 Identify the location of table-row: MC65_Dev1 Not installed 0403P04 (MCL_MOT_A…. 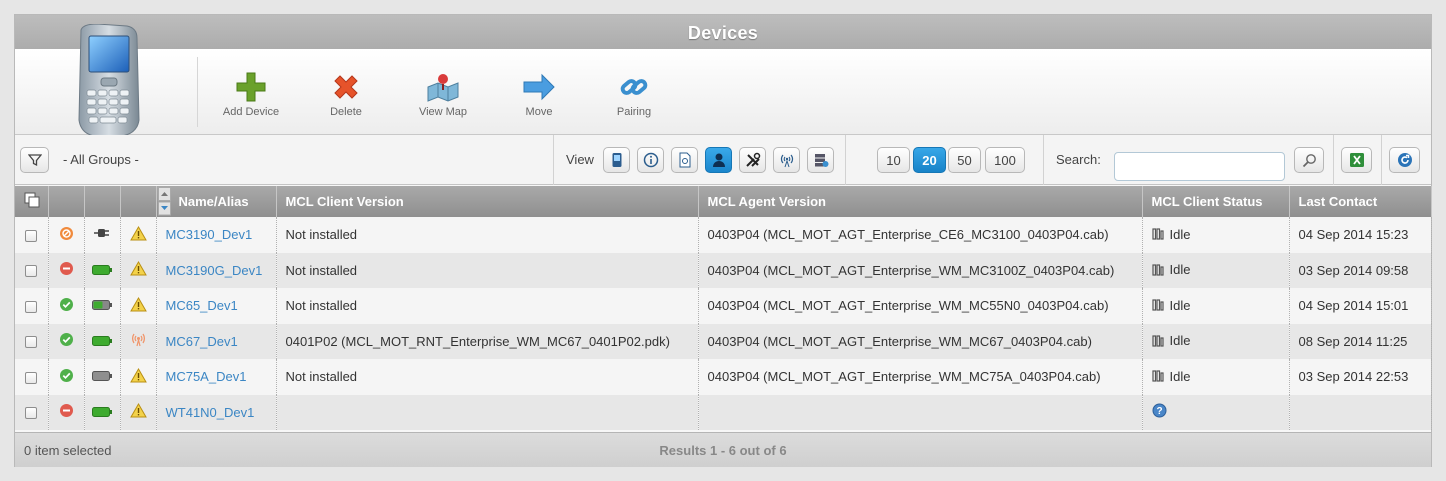
(723, 306).